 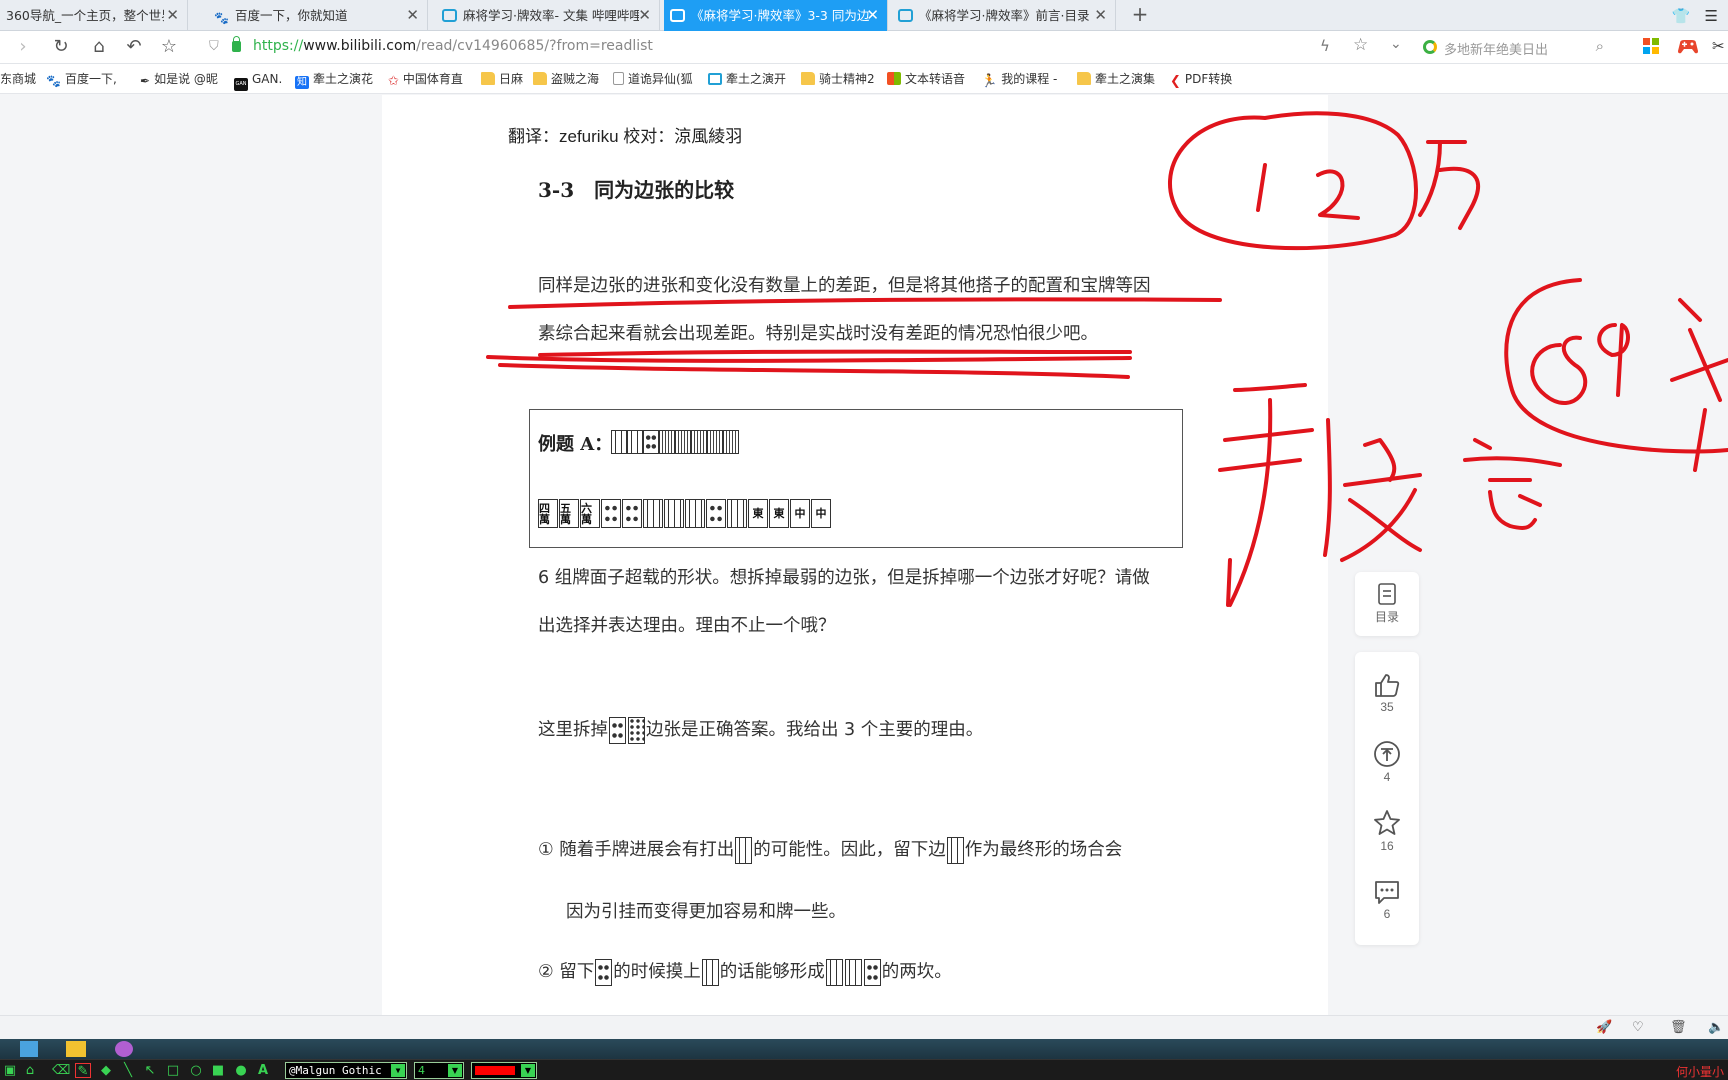 What do you see at coordinates (849, 850) in the screenshot?
I see `text-span: 的可能性。因此，留下边` at bounding box center [849, 850].